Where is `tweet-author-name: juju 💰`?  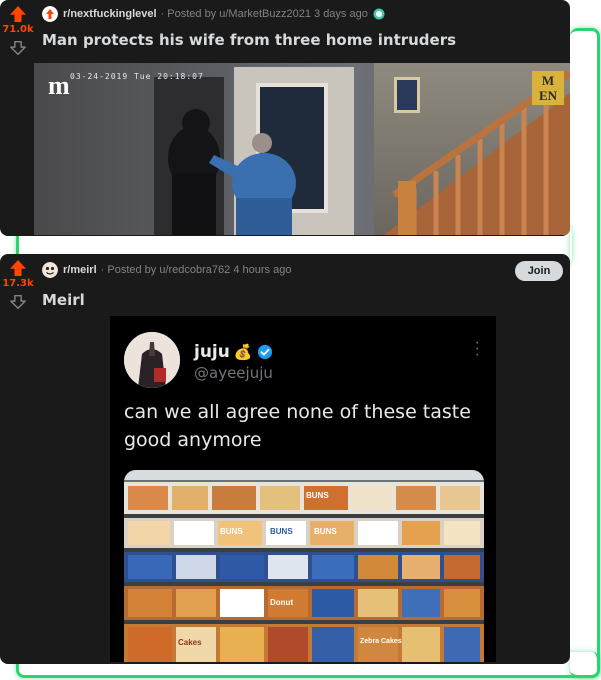 tweet-author-name: juju 💰 is located at coordinates (233, 352).